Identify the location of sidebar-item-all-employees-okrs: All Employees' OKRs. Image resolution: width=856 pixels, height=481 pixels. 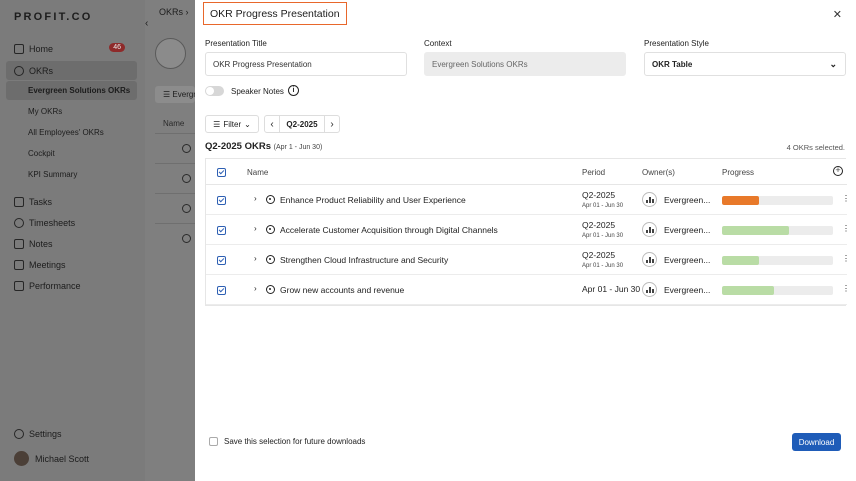
(71, 132).